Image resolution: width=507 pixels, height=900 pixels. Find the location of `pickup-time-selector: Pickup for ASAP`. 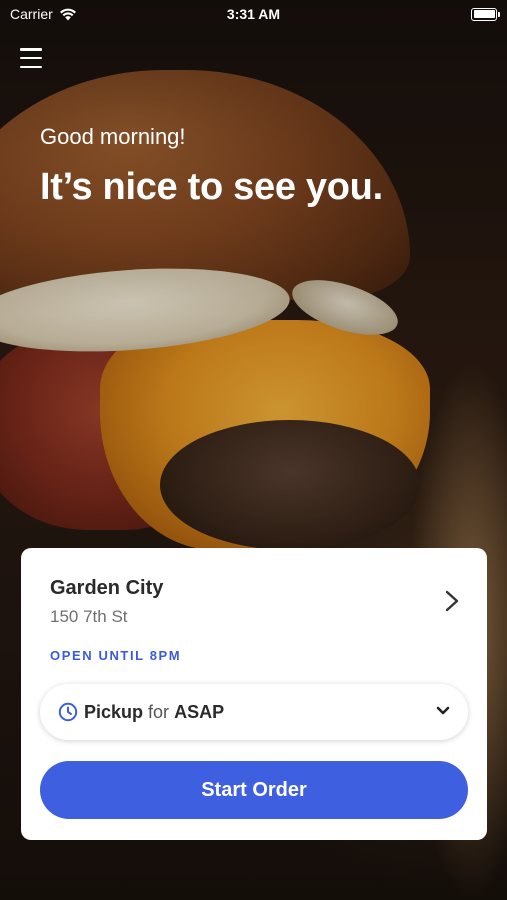

pickup-time-selector: Pickup for ASAP is located at coordinates (254, 712).